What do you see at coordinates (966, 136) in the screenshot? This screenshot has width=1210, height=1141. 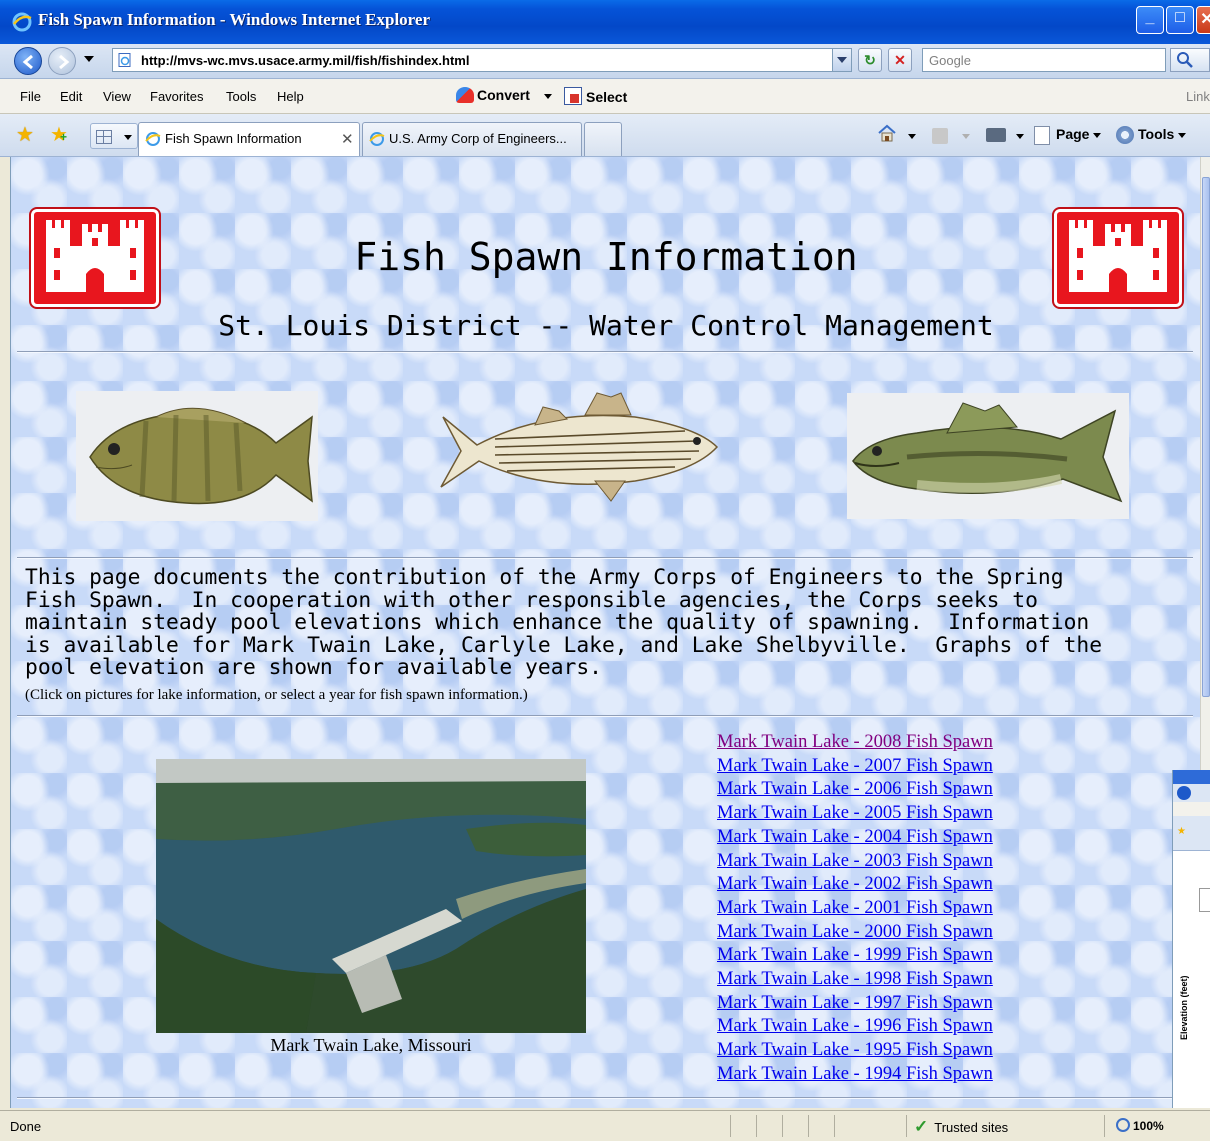 I see `feeds-dropdown-icon` at bounding box center [966, 136].